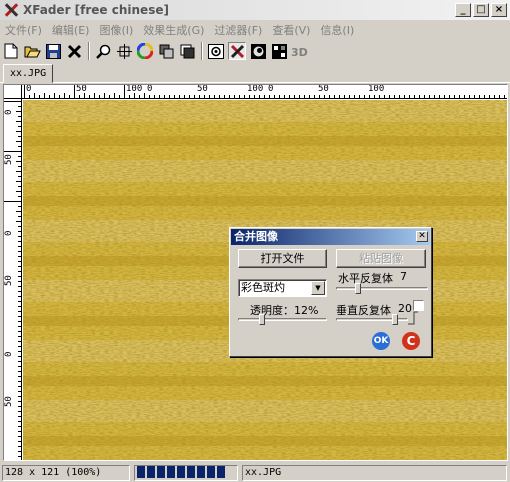 The width and height of the screenshot is (510, 482). Describe the element at coordinates (11, 10) in the screenshot. I see `xfader-app-icon` at that location.